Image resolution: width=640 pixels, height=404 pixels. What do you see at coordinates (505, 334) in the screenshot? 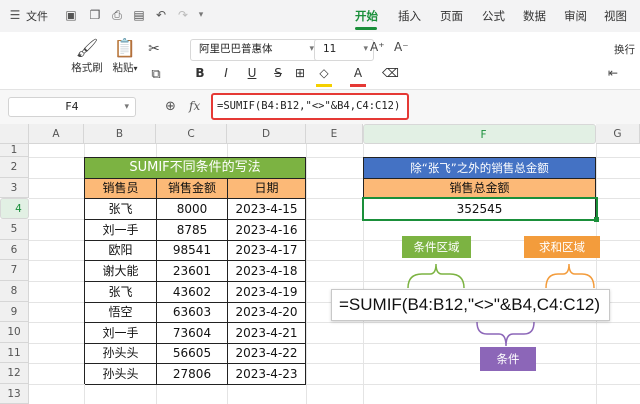
I see `criteria-bracket` at bounding box center [505, 334].